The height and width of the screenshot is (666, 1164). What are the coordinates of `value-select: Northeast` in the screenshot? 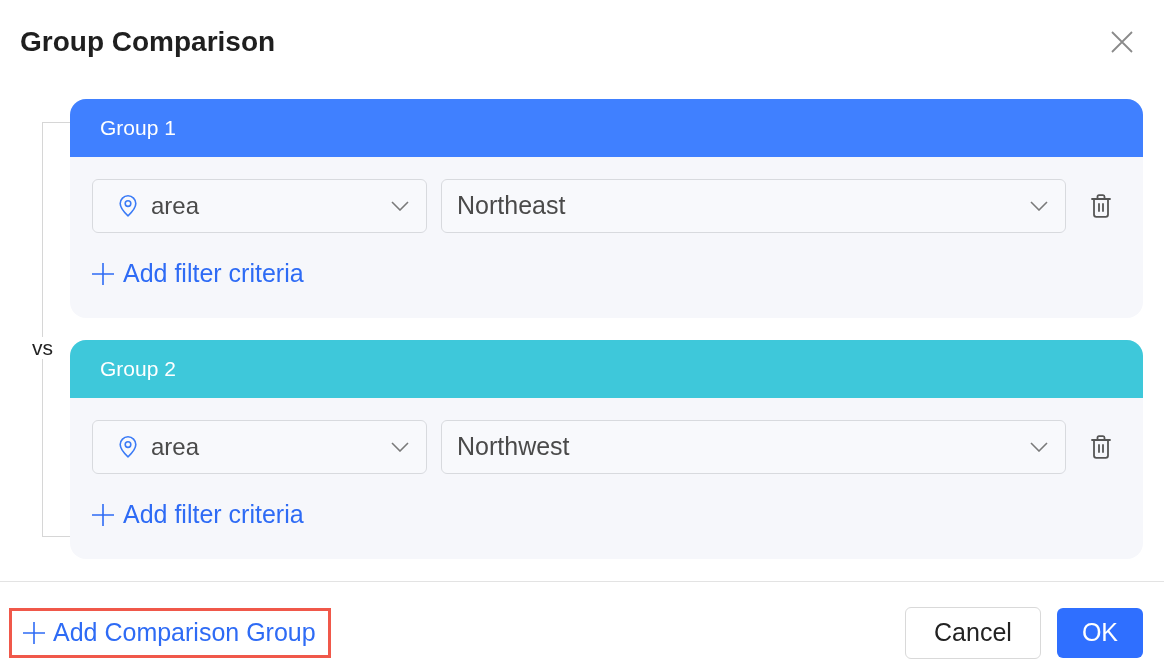 It's located at (753, 206).